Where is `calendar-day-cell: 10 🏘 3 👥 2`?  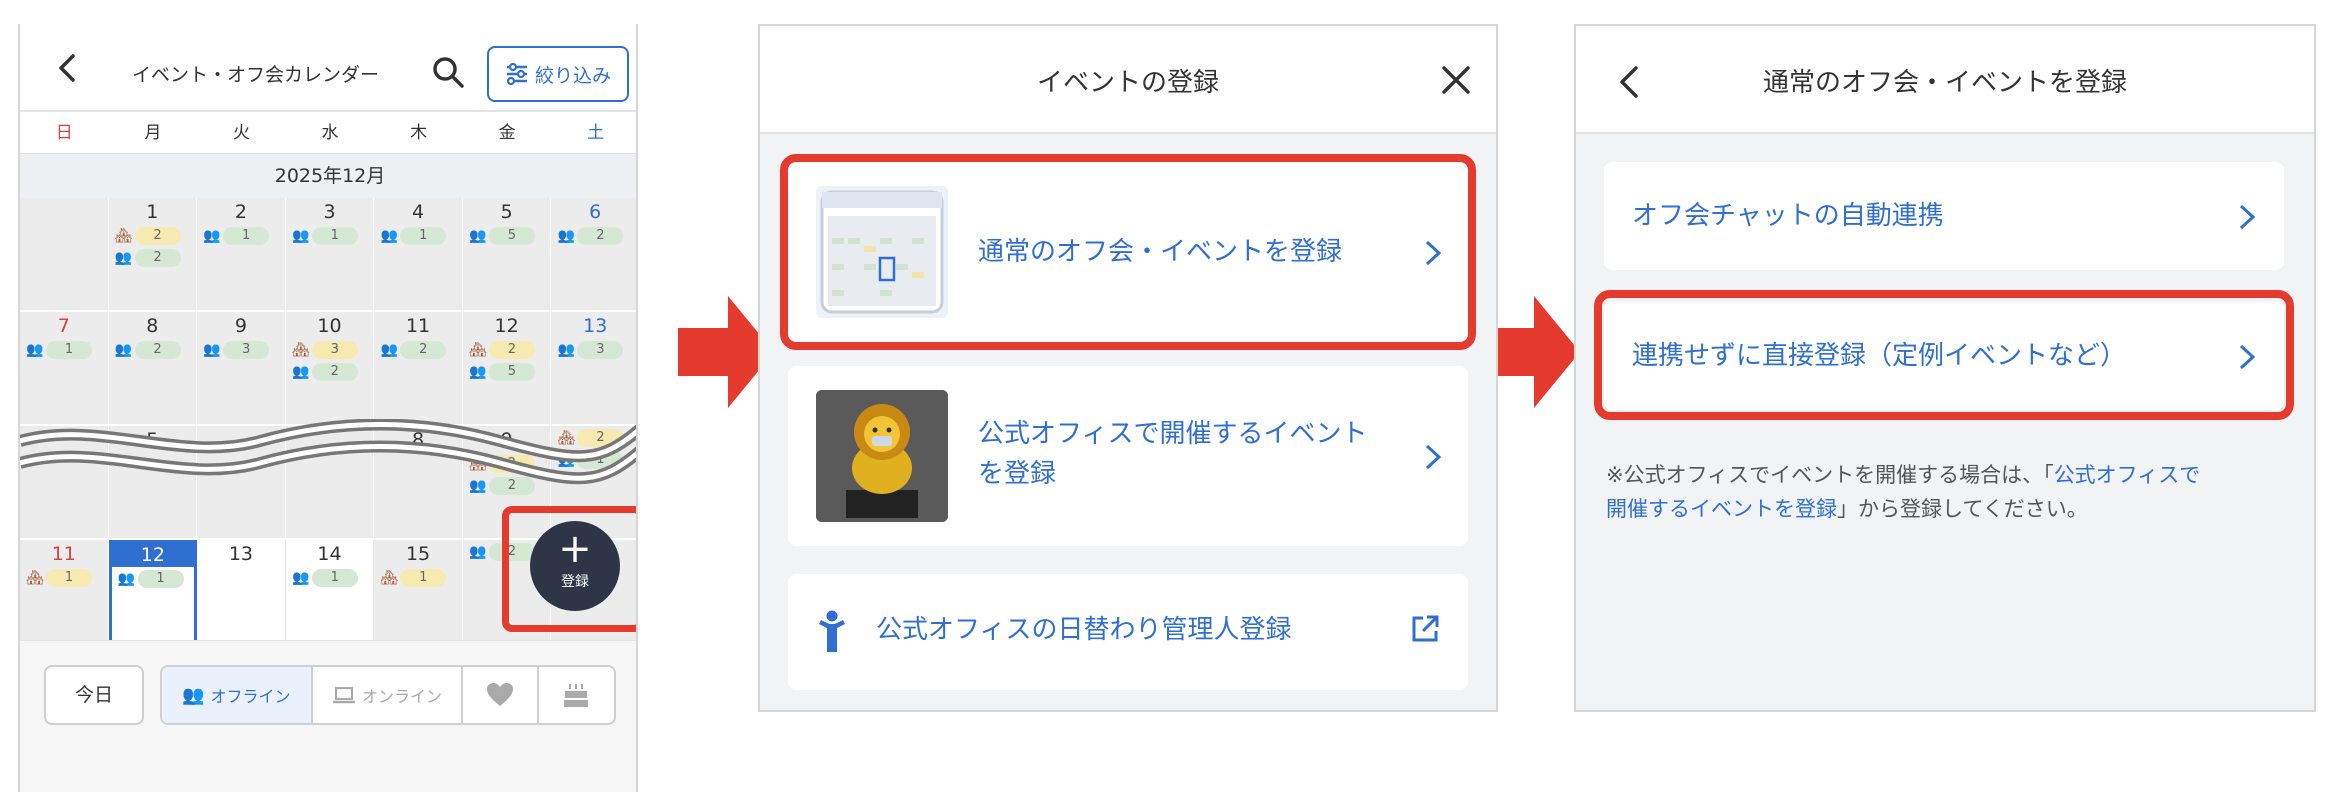
calendar-day-cell: 10 🏘 3 👥 2 is located at coordinates (330, 368).